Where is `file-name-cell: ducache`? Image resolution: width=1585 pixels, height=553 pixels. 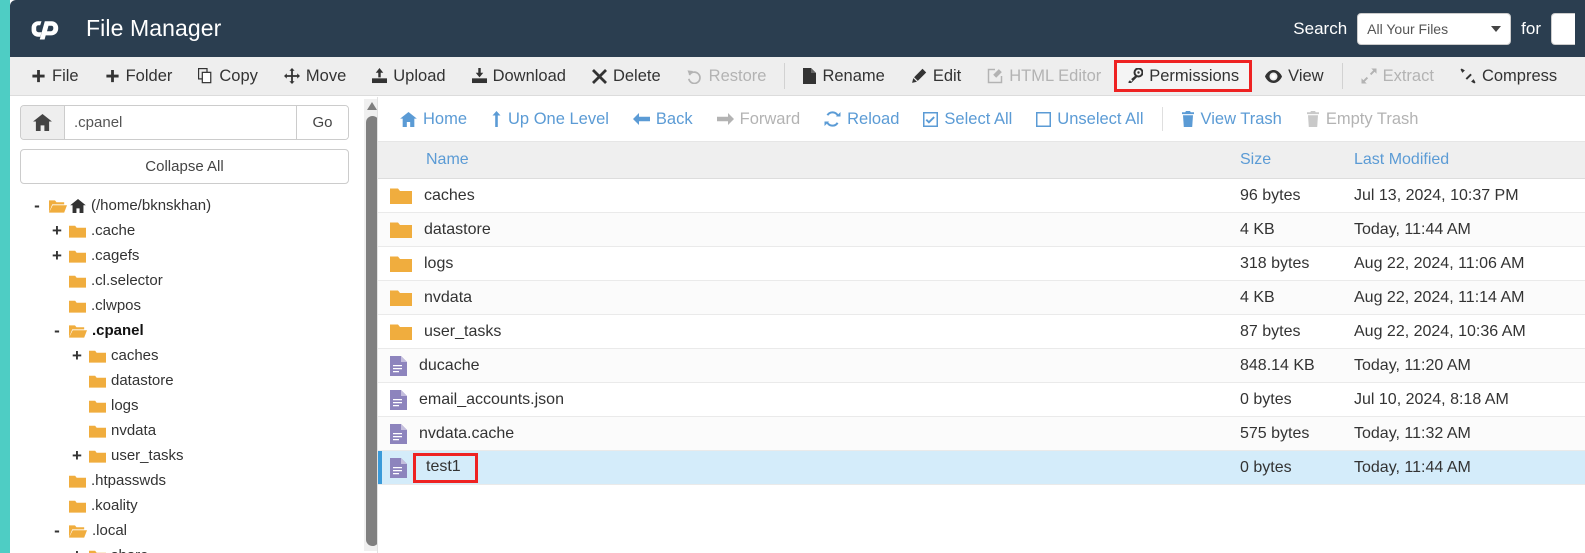 file-name-cell: ducache is located at coordinates (809, 365).